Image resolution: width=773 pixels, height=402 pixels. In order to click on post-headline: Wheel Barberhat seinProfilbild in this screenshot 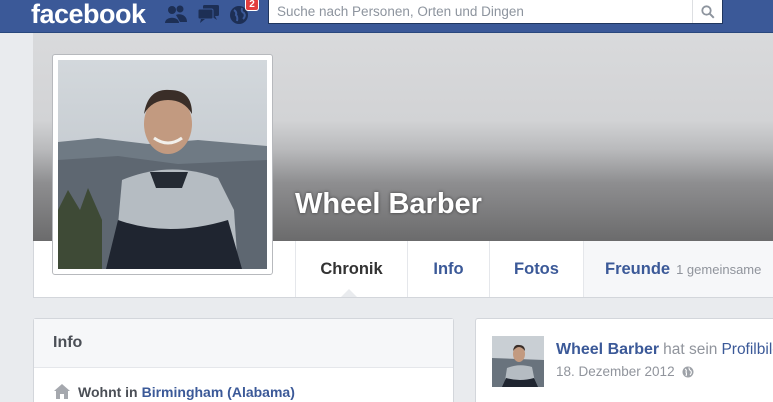, I will do `click(664, 350)`.